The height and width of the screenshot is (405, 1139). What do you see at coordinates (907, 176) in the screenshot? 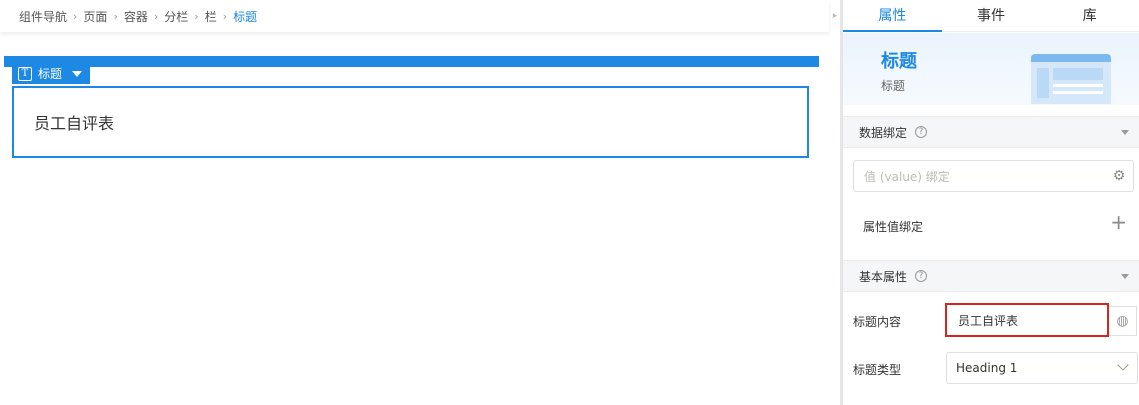
I see `value-binding-placeholder: 值 (value) 绑定` at bounding box center [907, 176].